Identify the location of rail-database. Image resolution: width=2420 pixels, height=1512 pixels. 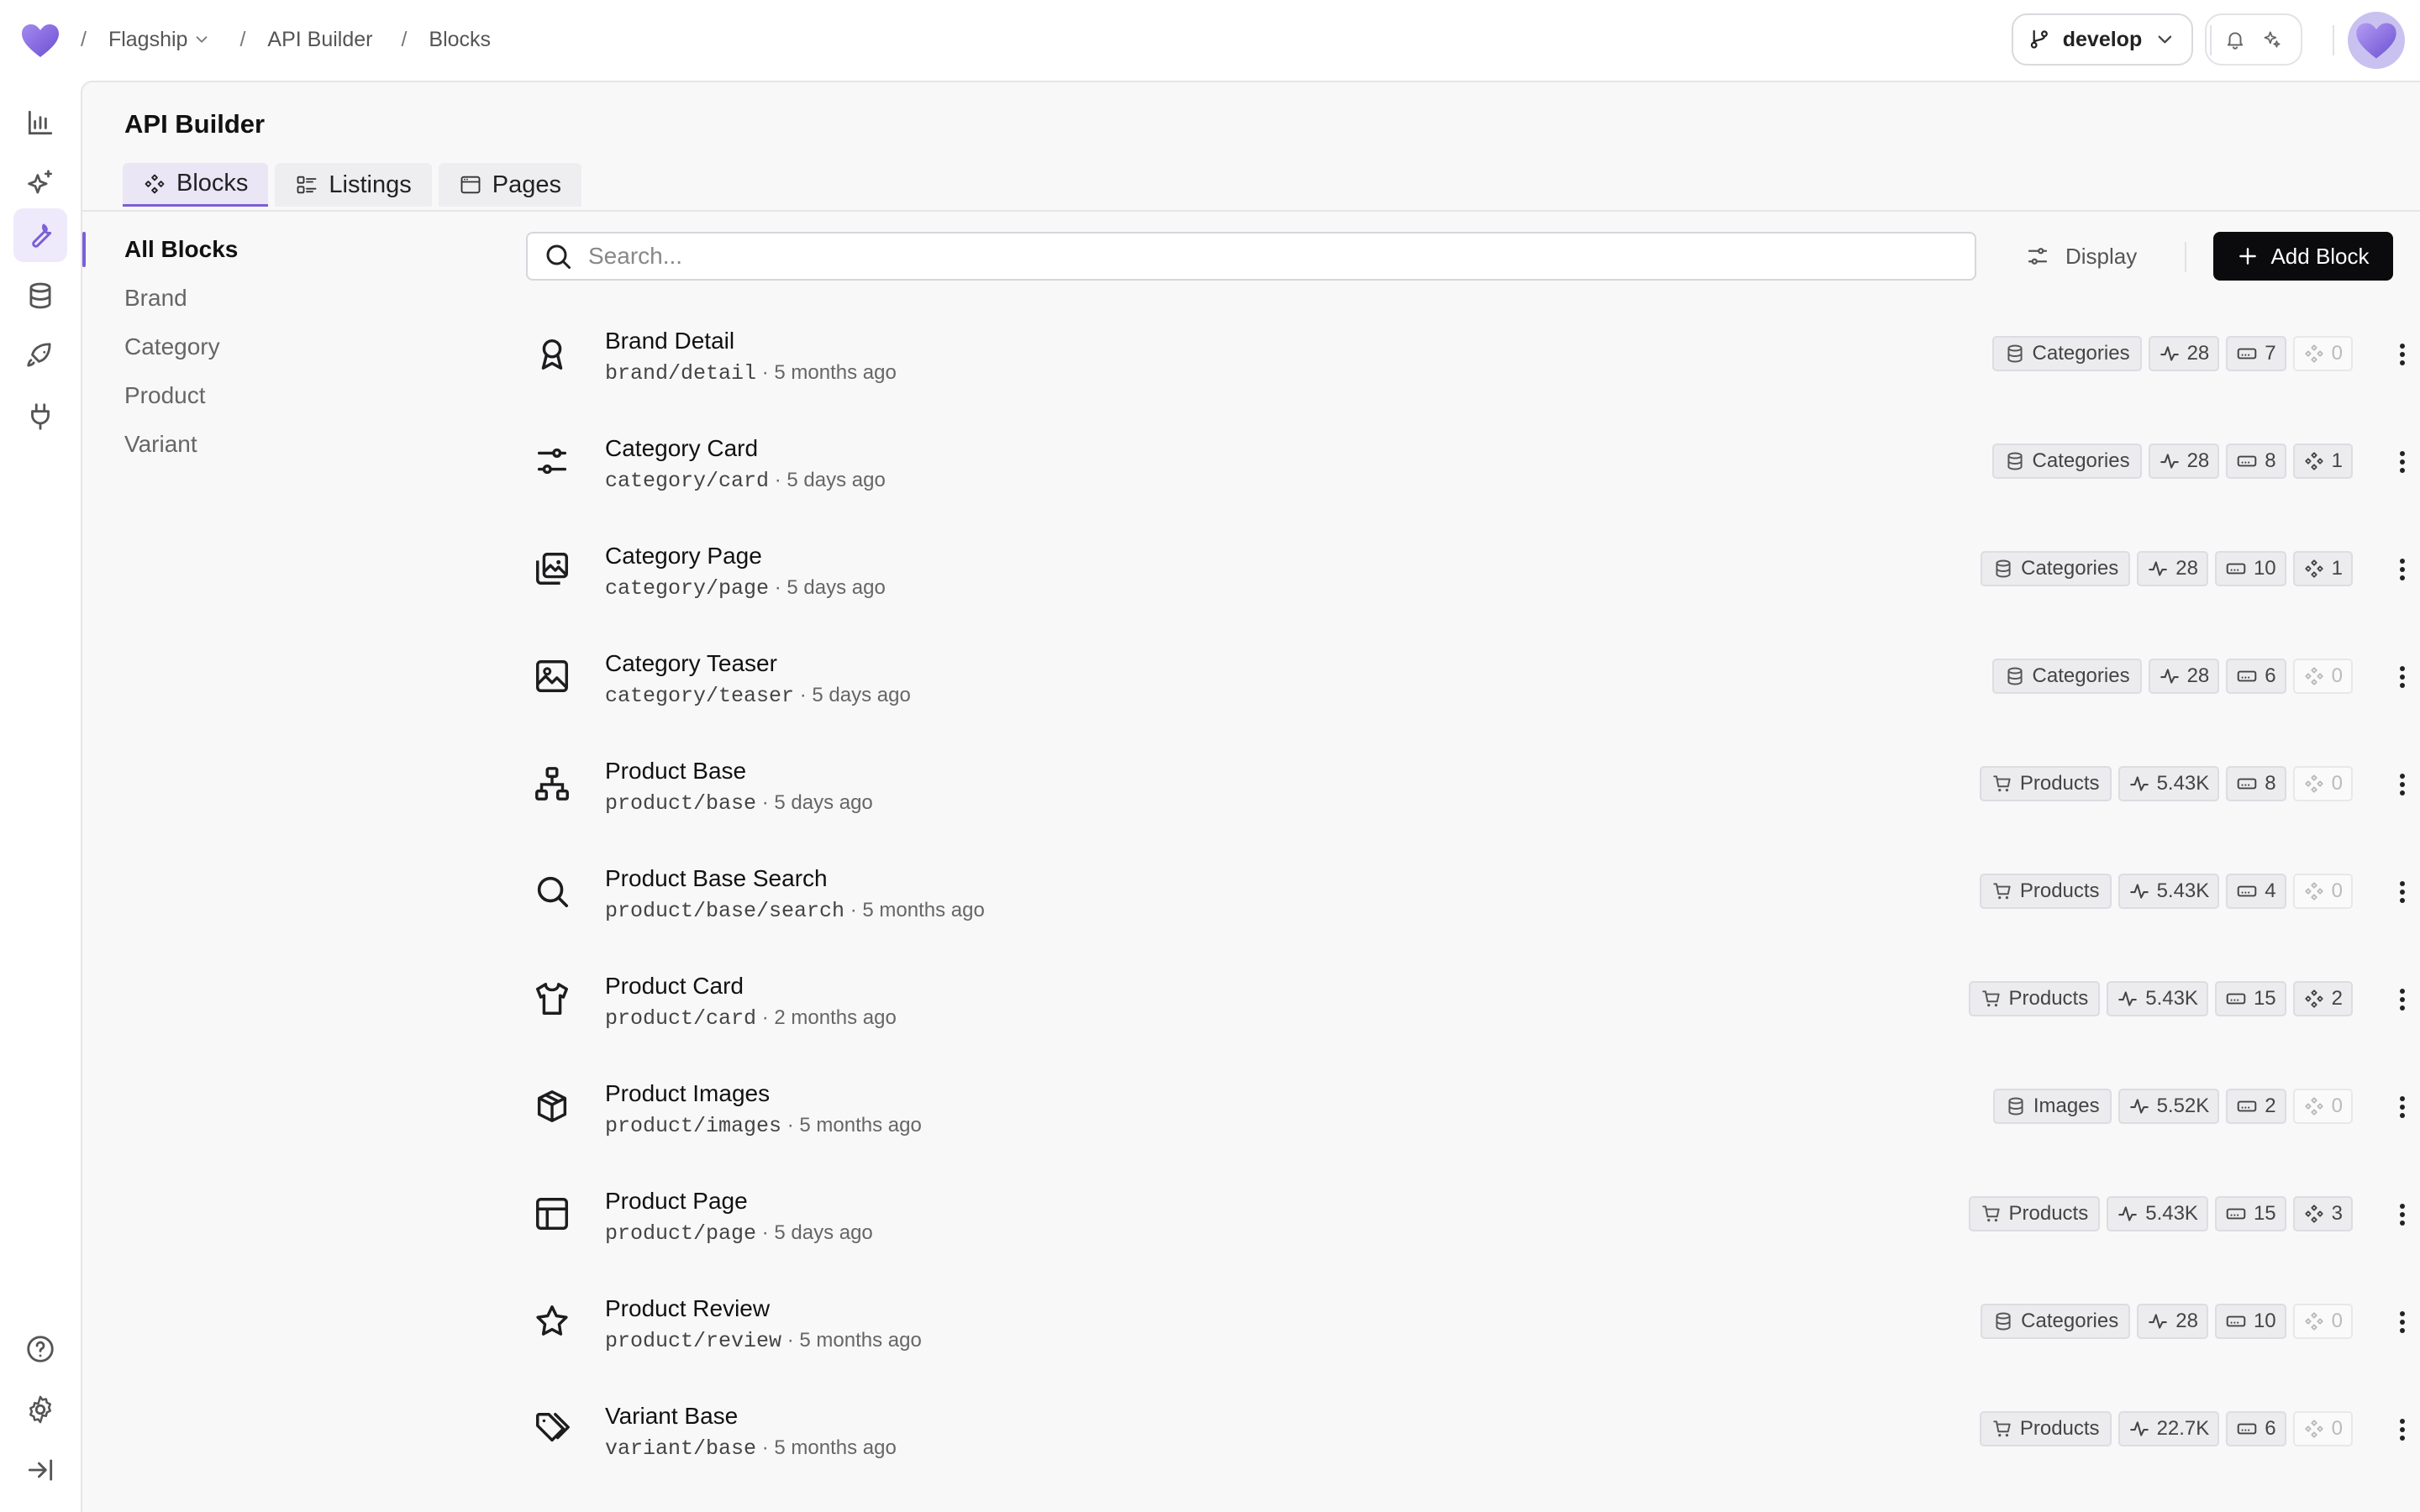
(40, 296).